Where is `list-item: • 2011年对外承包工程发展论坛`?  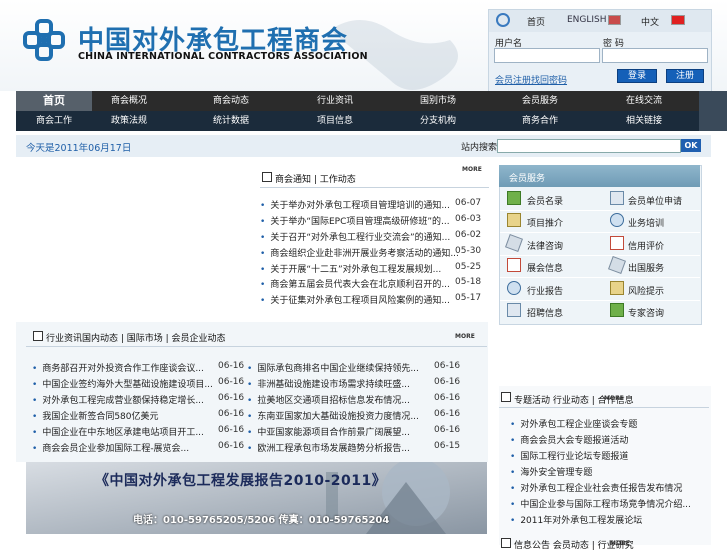 list-item: • 2011年对外承包工程发展论坛 is located at coordinates (576, 519).